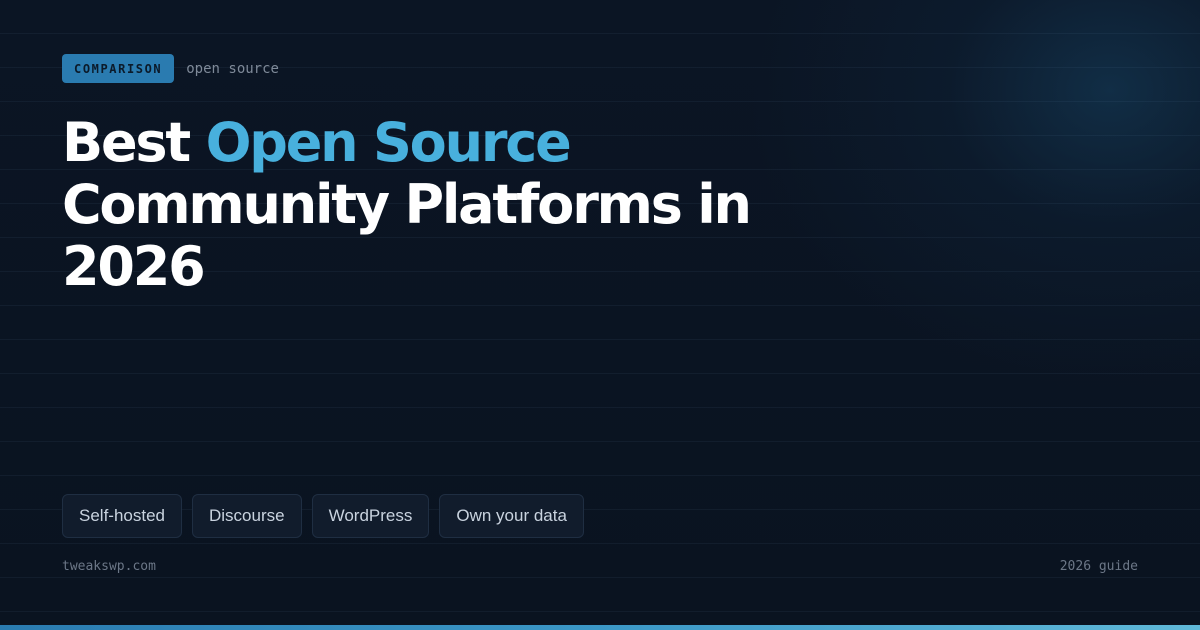 Image resolution: width=1200 pixels, height=630 pixels. Describe the element at coordinates (126, 142) in the screenshot. I see `title-lead: Best` at that location.